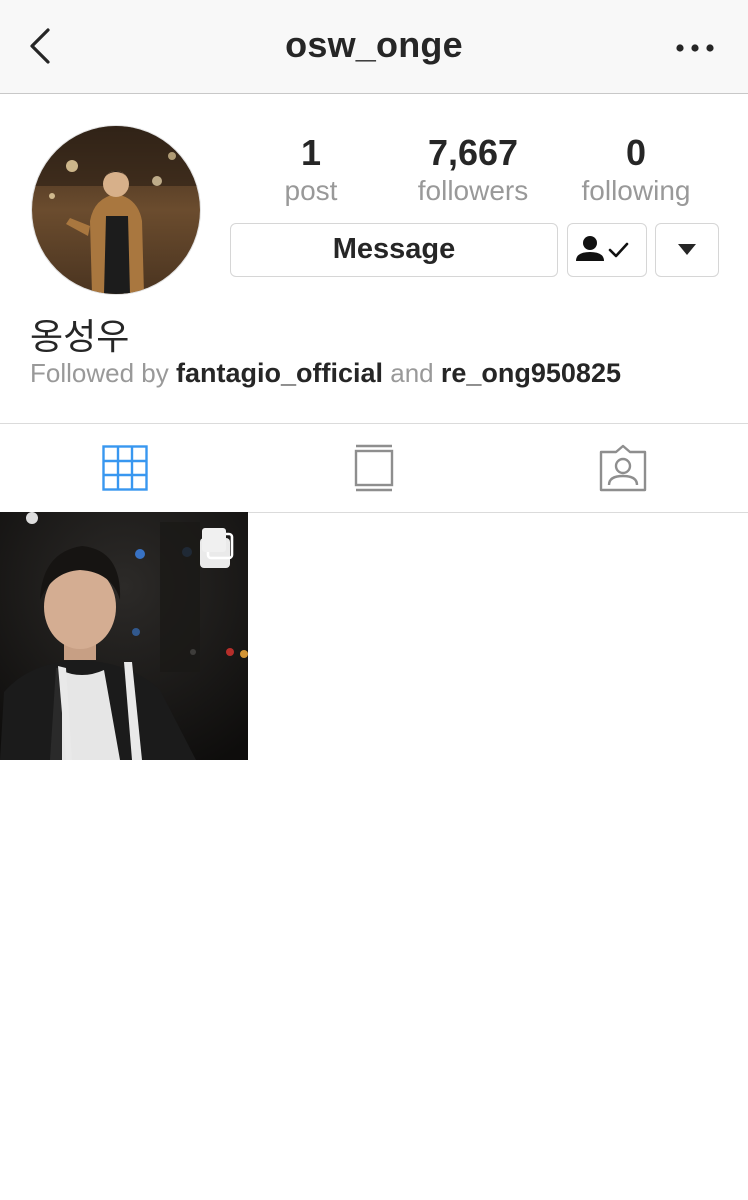  I want to click on followed-by-user-link: fantagio_official, so click(279, 373).